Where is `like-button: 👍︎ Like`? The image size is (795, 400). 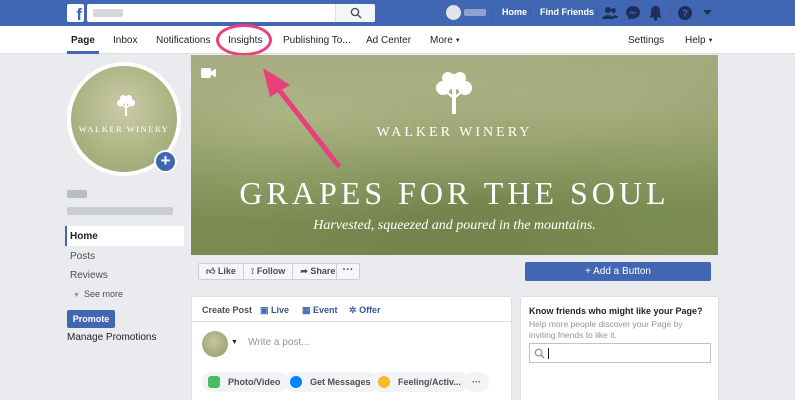
like-button: 👍︎ Like is located at coordinates (221, 271).